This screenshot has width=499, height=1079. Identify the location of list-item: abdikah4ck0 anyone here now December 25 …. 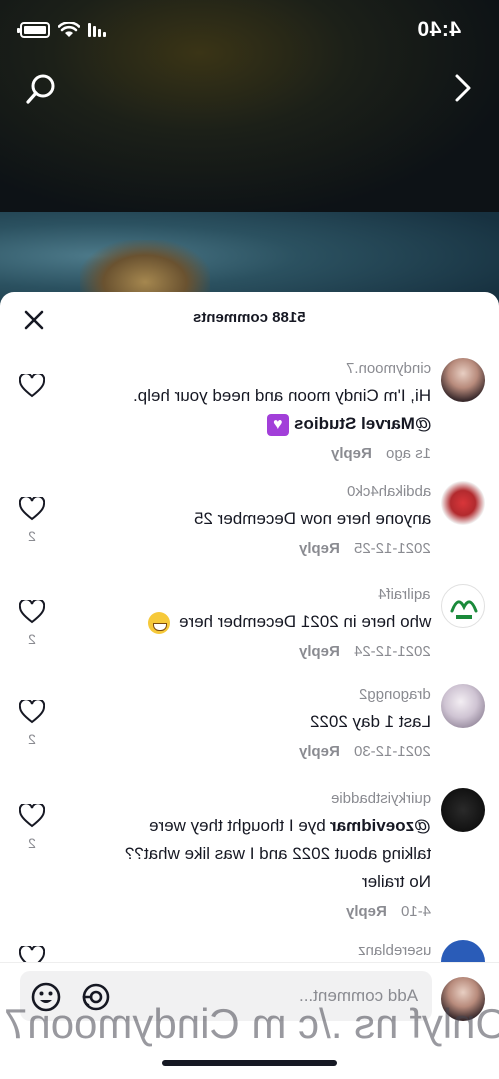
(249, 524).